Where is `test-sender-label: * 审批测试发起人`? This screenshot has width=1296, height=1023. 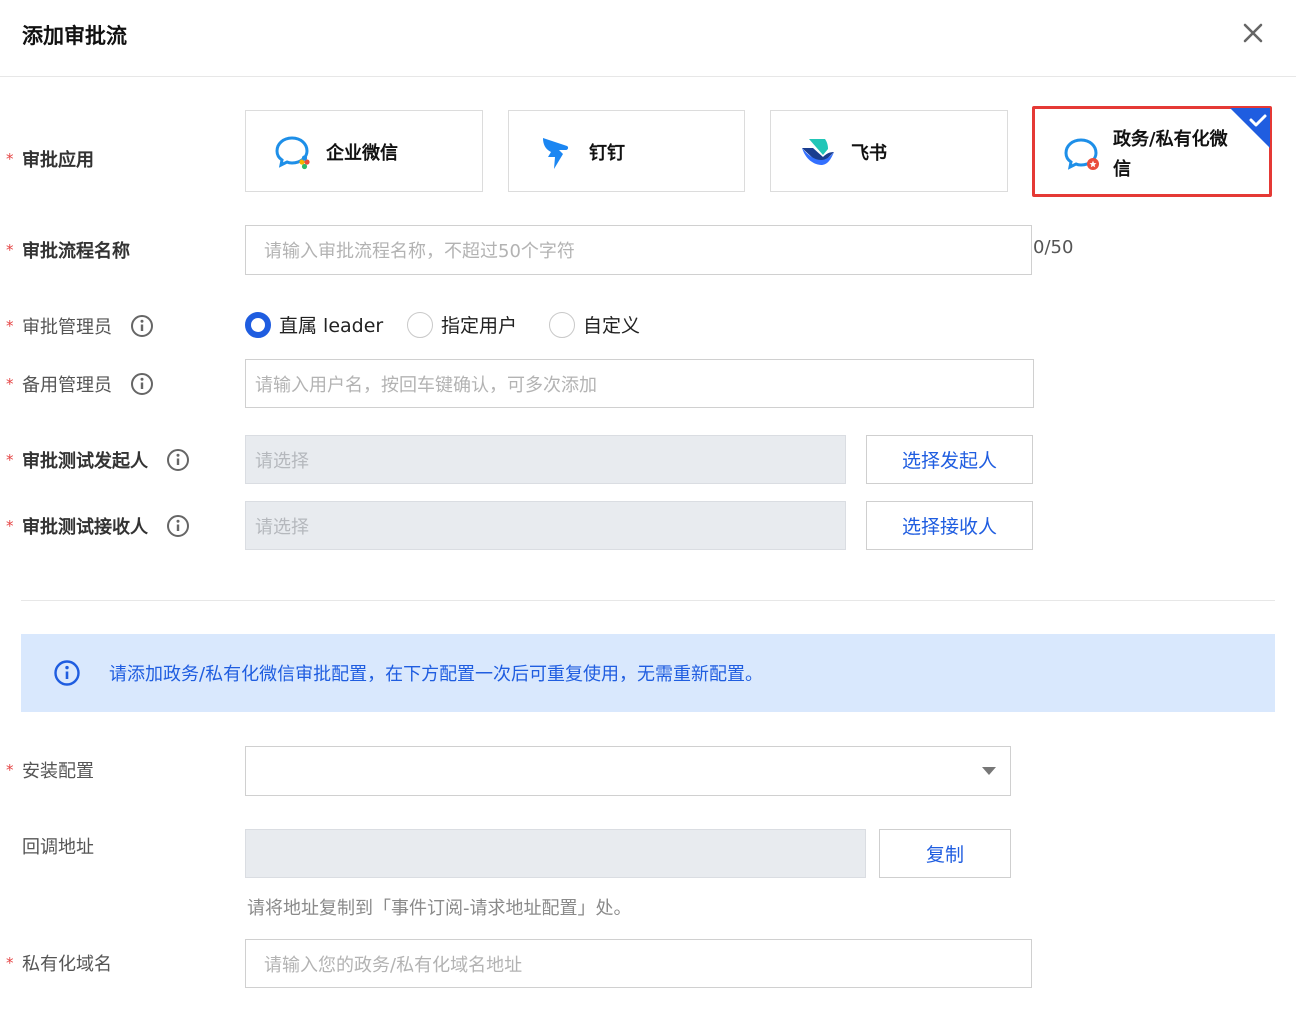 test-sender-label: * 审批测试发起人 is located at coordinates (98, 460).